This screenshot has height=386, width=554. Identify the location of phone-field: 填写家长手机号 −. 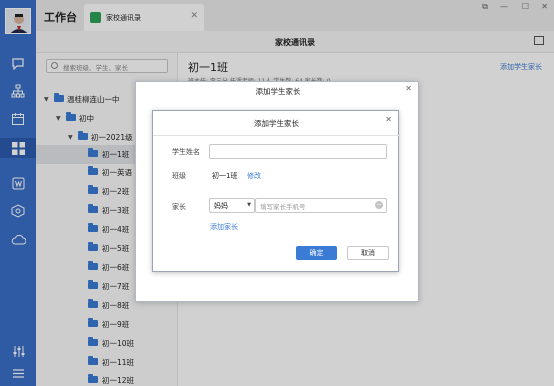
(321, 205).